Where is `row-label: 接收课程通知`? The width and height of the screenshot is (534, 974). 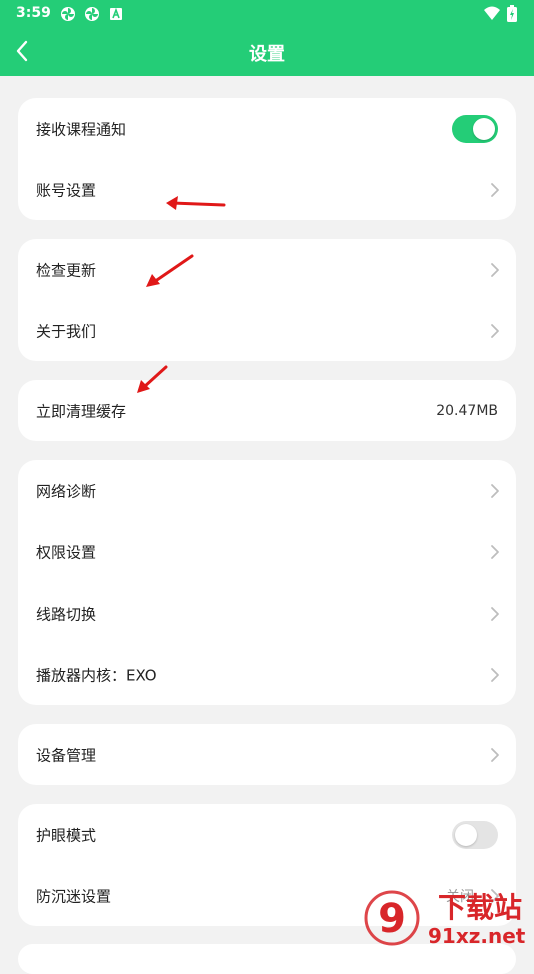 row-label: 接收课程通知 is located at coordinates (81, 129).